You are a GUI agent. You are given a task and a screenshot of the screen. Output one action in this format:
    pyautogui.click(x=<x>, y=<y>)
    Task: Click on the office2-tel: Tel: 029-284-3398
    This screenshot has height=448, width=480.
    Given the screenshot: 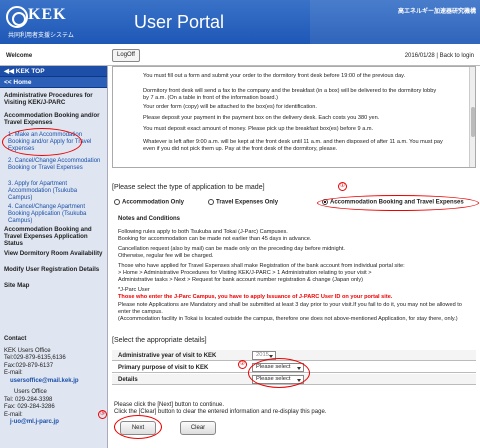 What is the action you would take?
    pyautogui.click(x=28, y=399)
    